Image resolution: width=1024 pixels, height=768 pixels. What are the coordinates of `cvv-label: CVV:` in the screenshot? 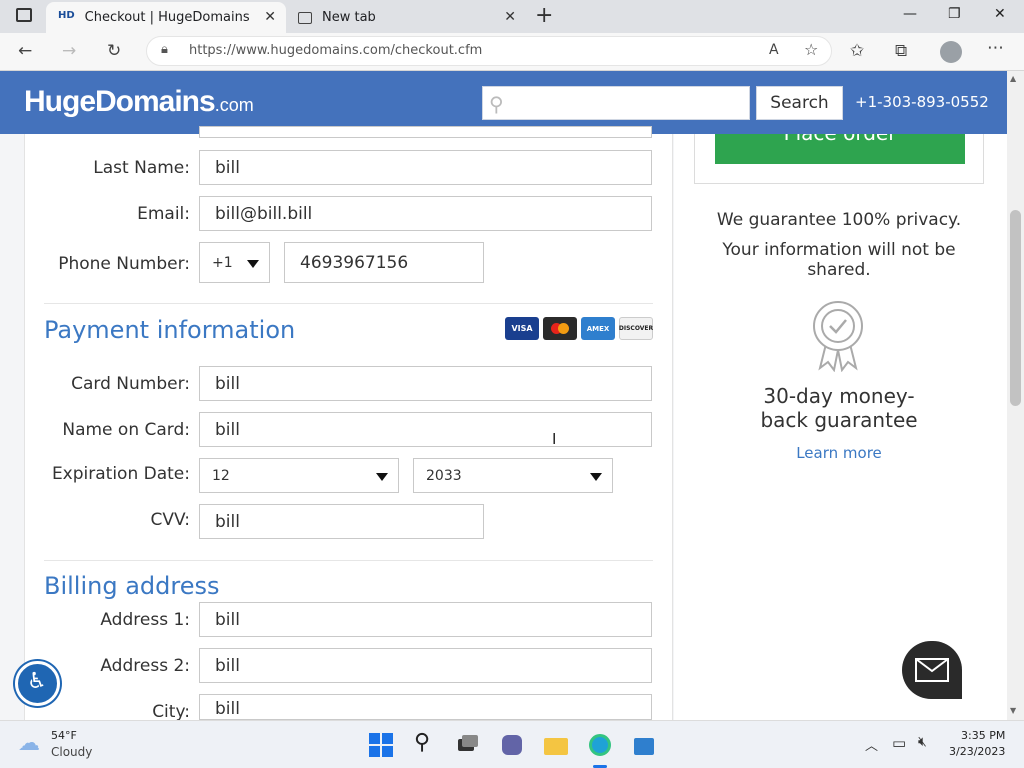 It's located at (170, 520).